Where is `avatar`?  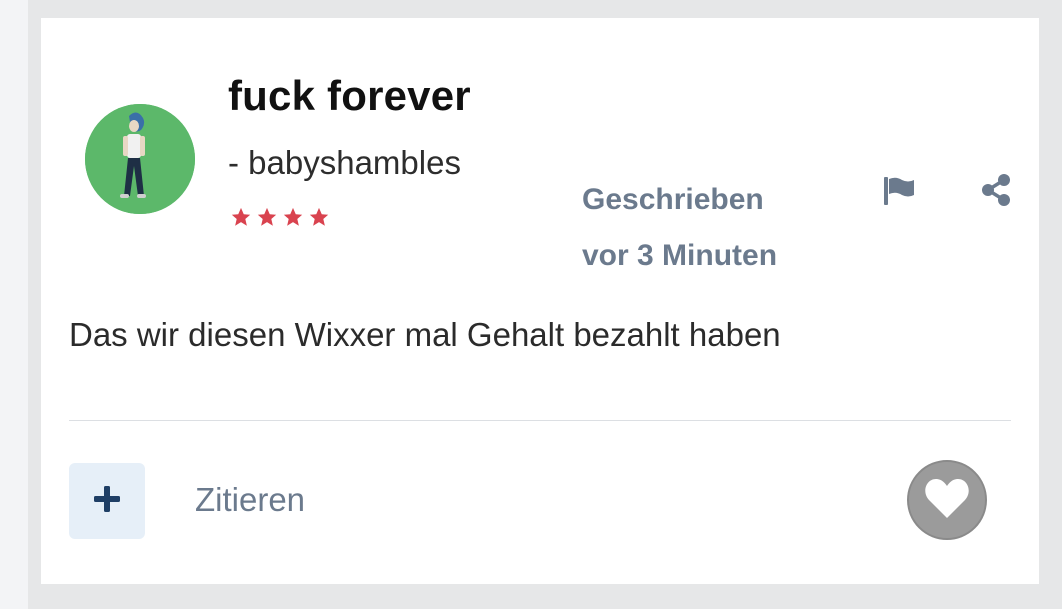 avatar is located at coordinates (140, 159).